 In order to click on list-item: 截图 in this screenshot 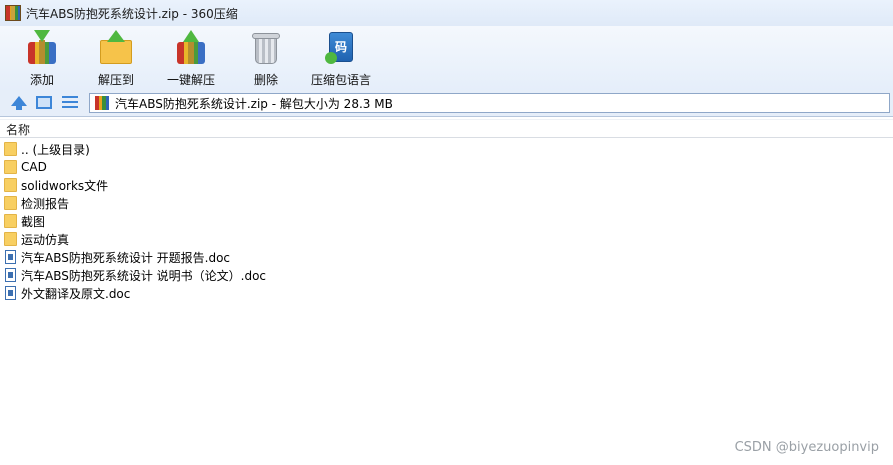, I will do `click(446, 221)`.